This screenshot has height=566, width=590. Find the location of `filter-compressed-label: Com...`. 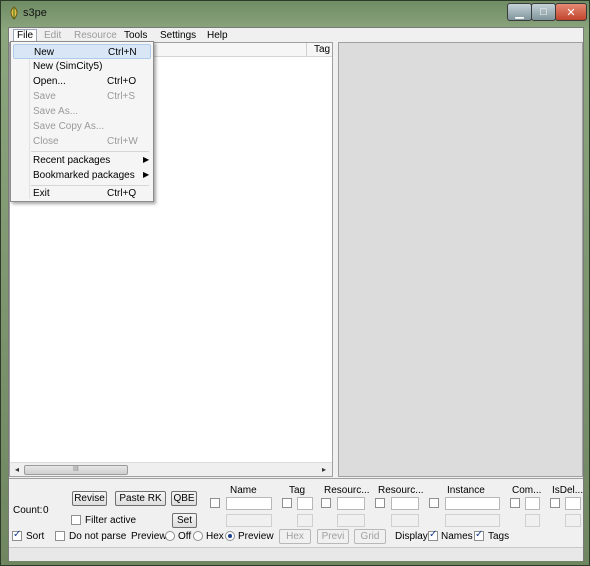

filter-compressed-label: Com... is located at coordinates (527, 490).